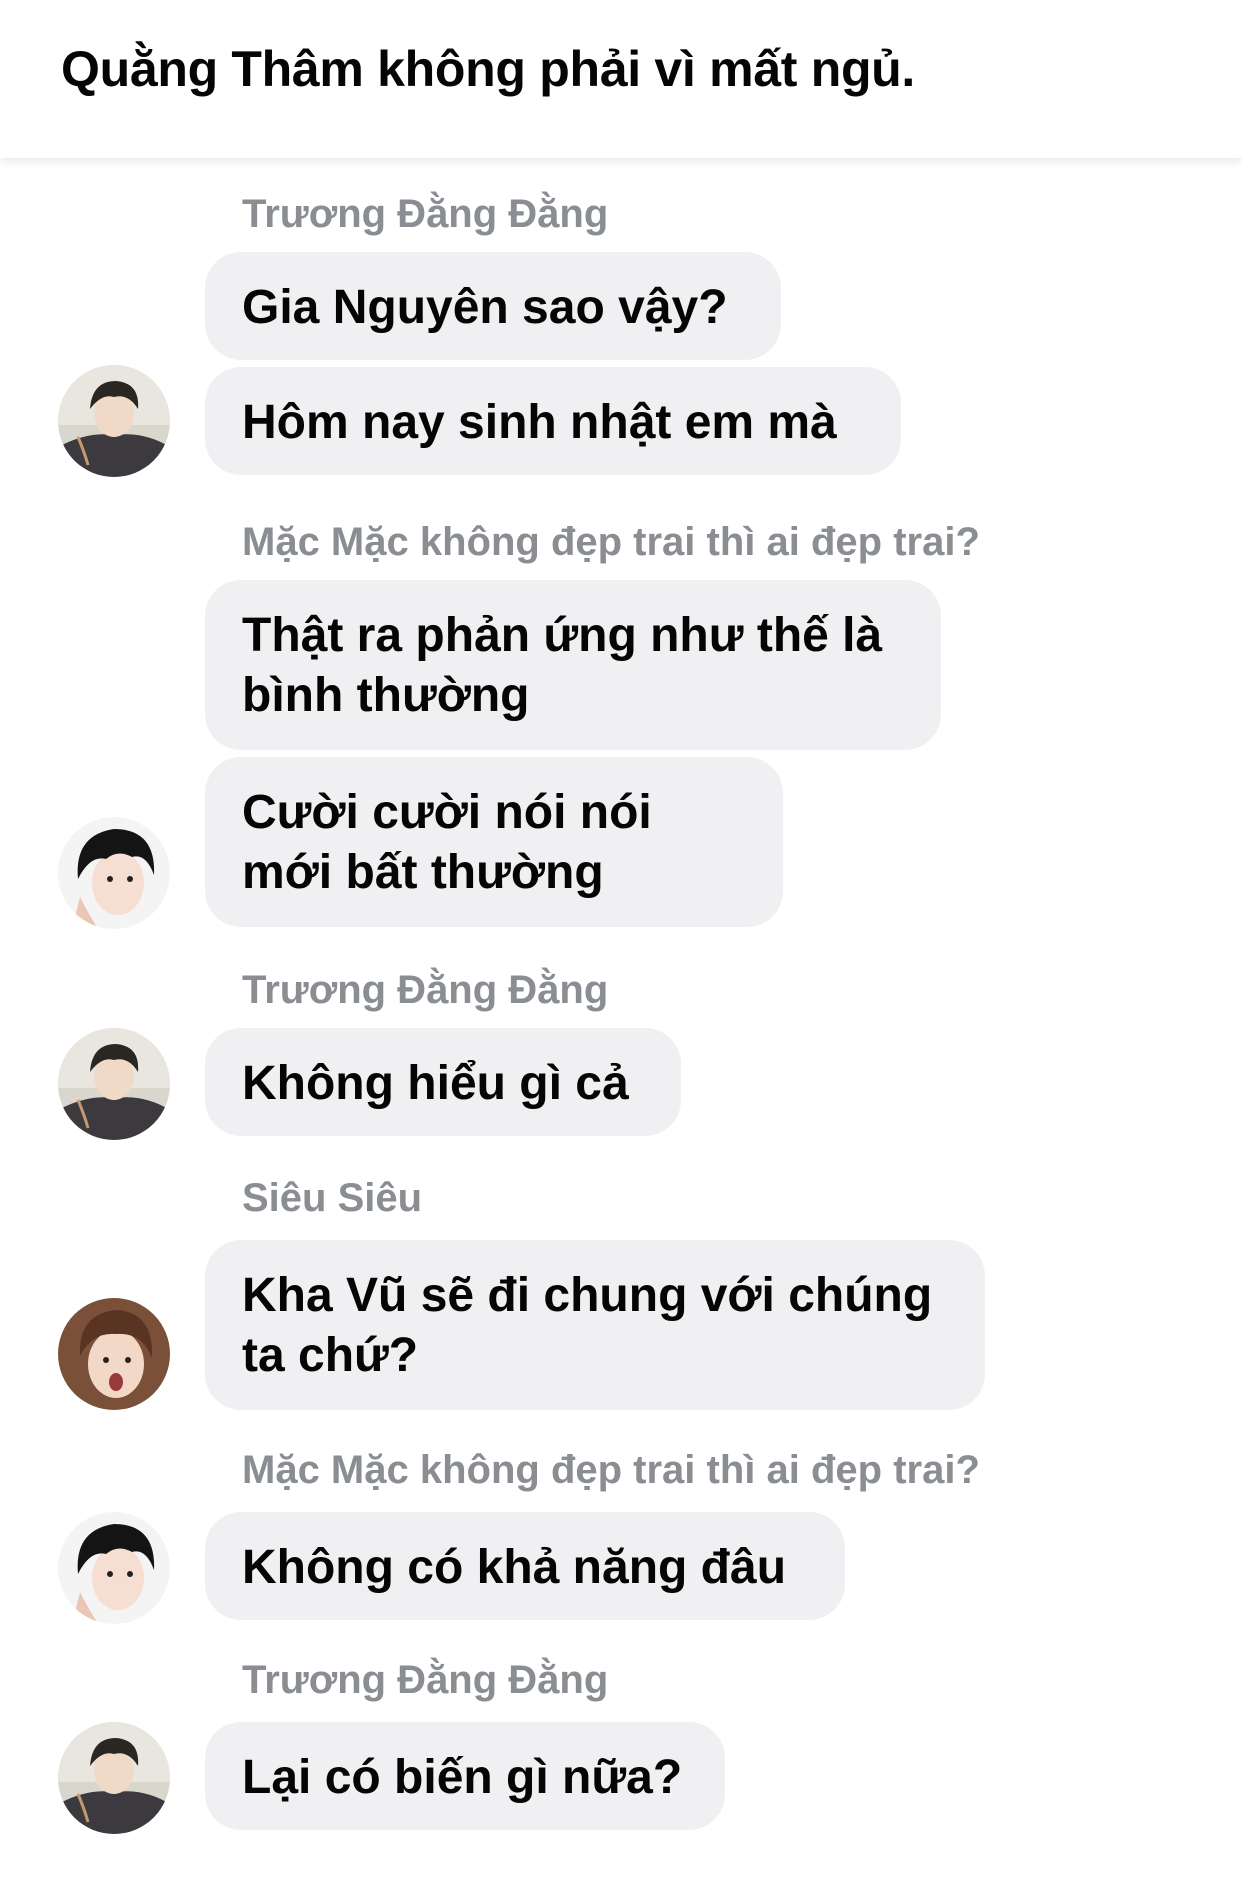 The width and height of the screenshot is (1242, 1889). Describe the element at coordinates (539, 422) in the screenshot. I see `message-text: Hôm nay sinh nhật em mà` at that location.